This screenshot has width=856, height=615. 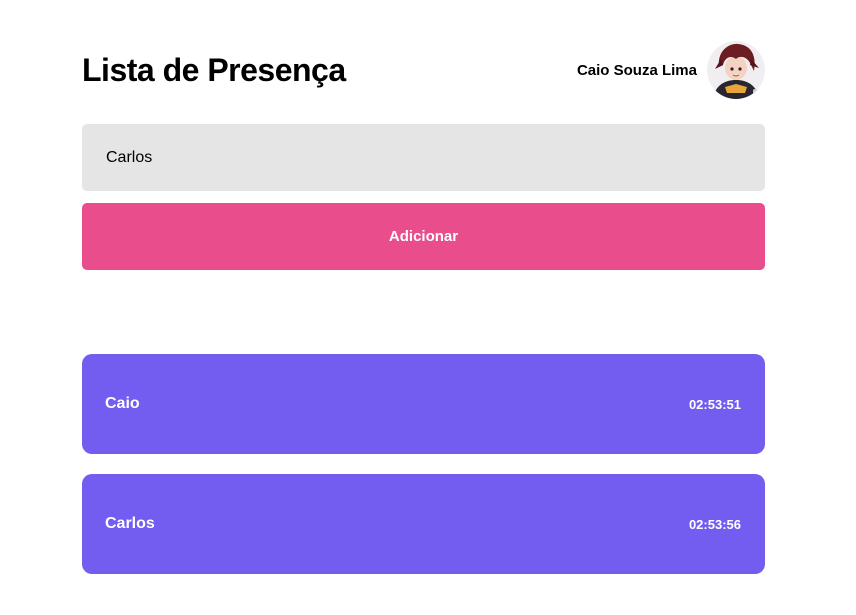 I want to click on user-profile: Caio Souza Lima, so click(x=671, y=70).